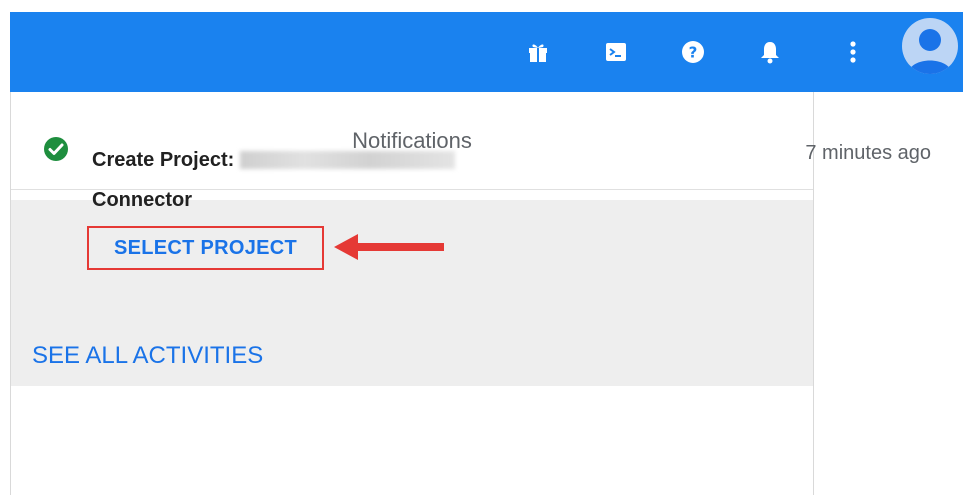 This screenshot has width=963, height=495. What do you see at coordinates (868, 153) in the screenshot?
I see `notification-time: 7 minutes ago` at bounding box center [868, 153].